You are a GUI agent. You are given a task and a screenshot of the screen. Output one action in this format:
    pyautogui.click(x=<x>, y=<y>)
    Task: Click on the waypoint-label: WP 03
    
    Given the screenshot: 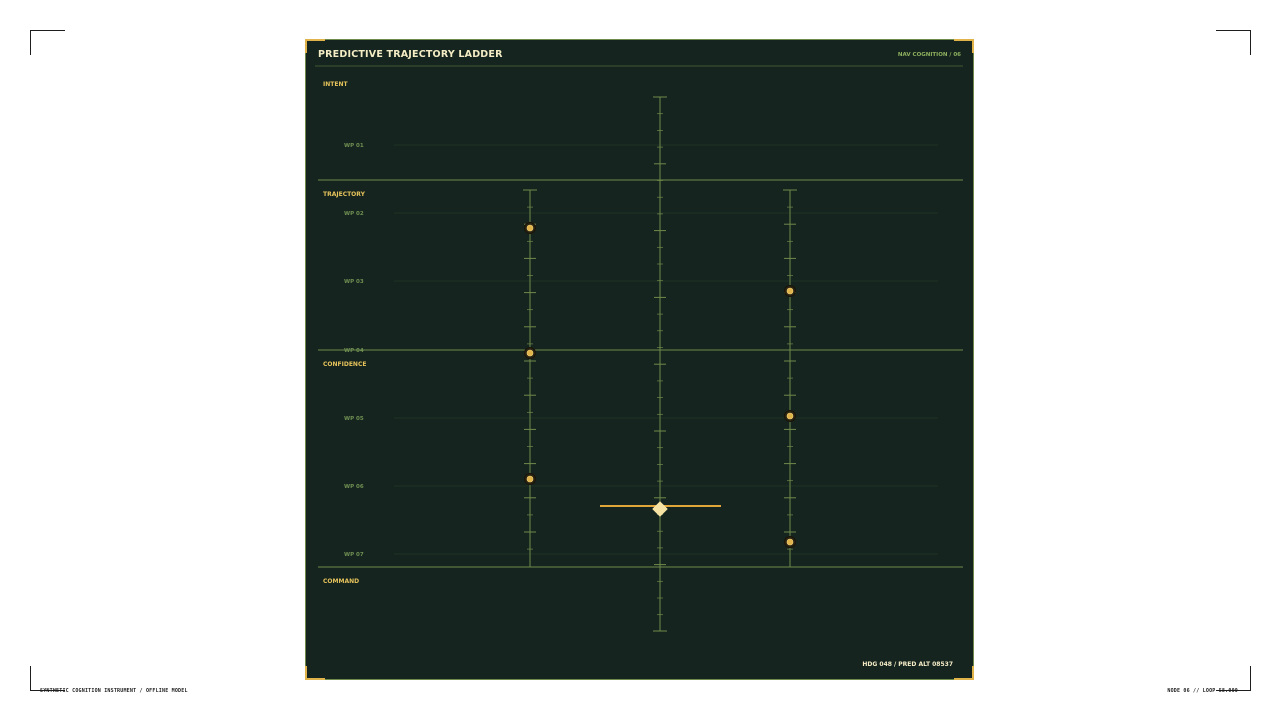 What is the action you would take?
    pyautogui.click(x=354, y=282)
    